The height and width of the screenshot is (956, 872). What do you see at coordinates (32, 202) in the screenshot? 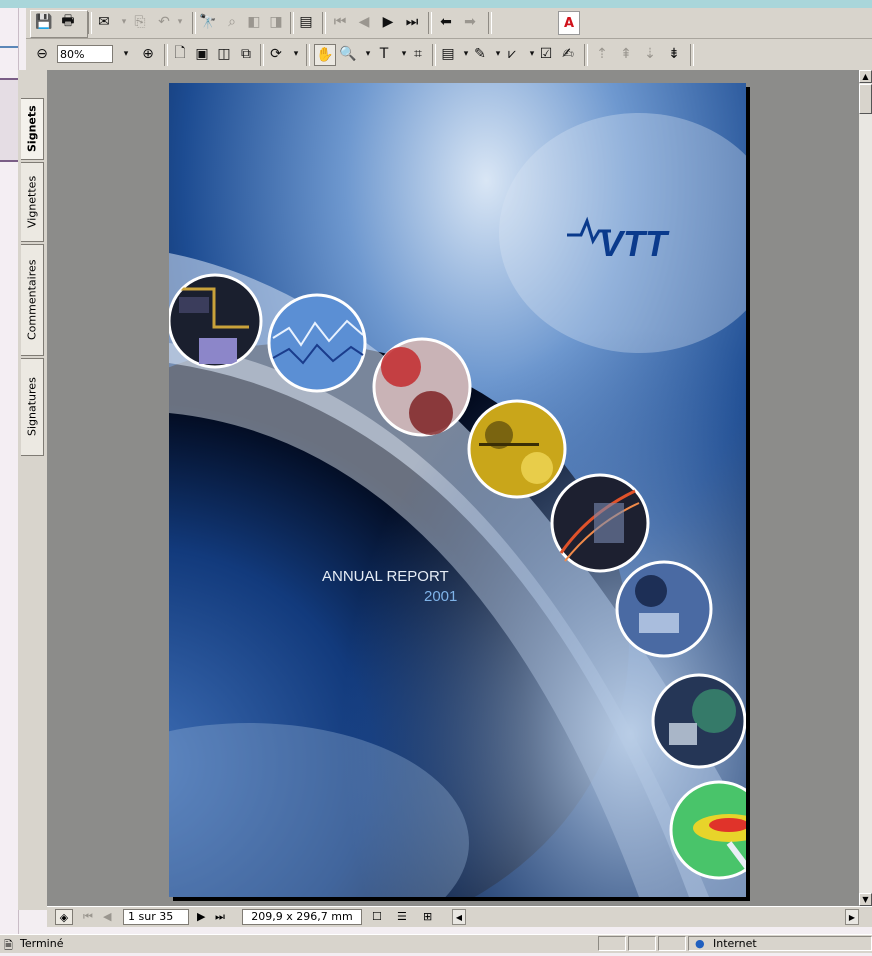
I see `tab-vignettes: Vignettes` at bounding box center [32, 202].